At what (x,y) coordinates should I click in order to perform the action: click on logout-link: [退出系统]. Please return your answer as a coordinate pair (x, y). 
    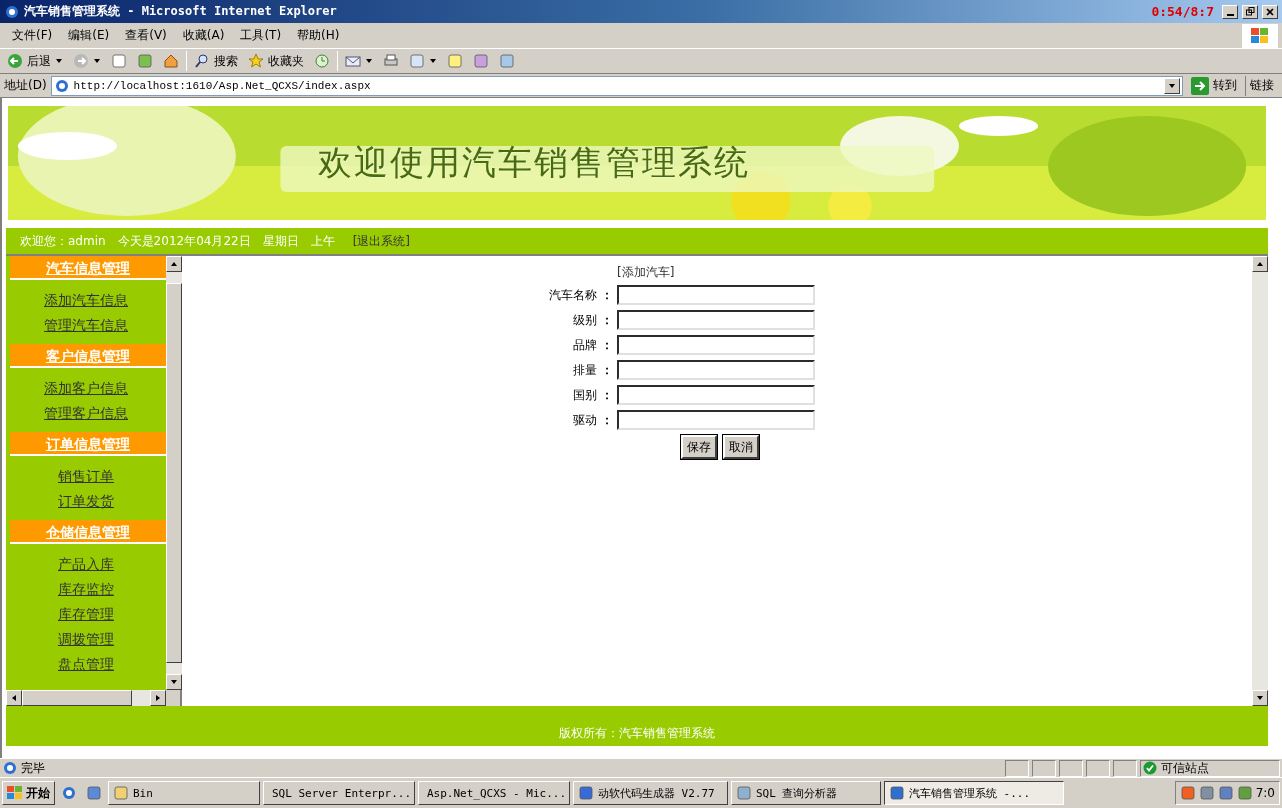
    Looking at the image, I should click on (381, 241).